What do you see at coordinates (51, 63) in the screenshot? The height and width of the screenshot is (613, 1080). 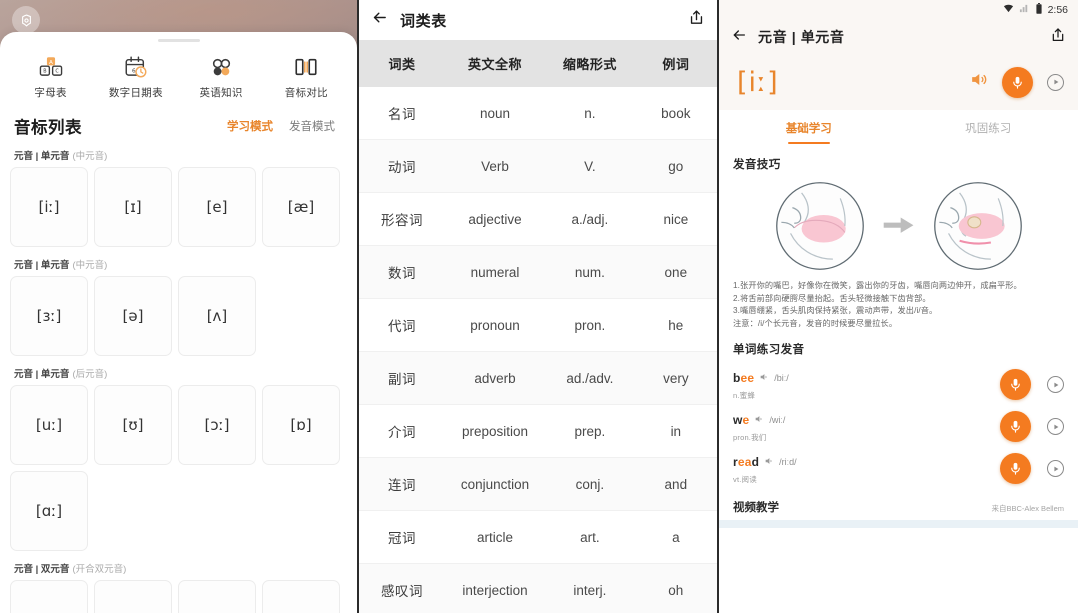 I see `svg-text: A` at bounding box center [51, 63].